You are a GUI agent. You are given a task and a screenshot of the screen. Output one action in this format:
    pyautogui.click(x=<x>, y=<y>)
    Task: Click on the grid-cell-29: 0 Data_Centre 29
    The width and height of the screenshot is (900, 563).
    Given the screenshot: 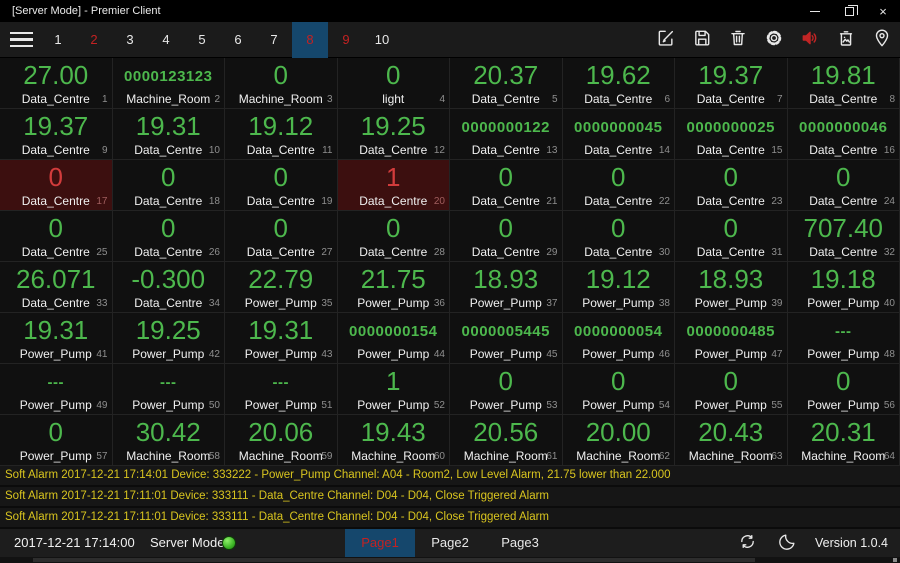 What is the action you would take?
    pyautogui.click(x=506, y=236)
    